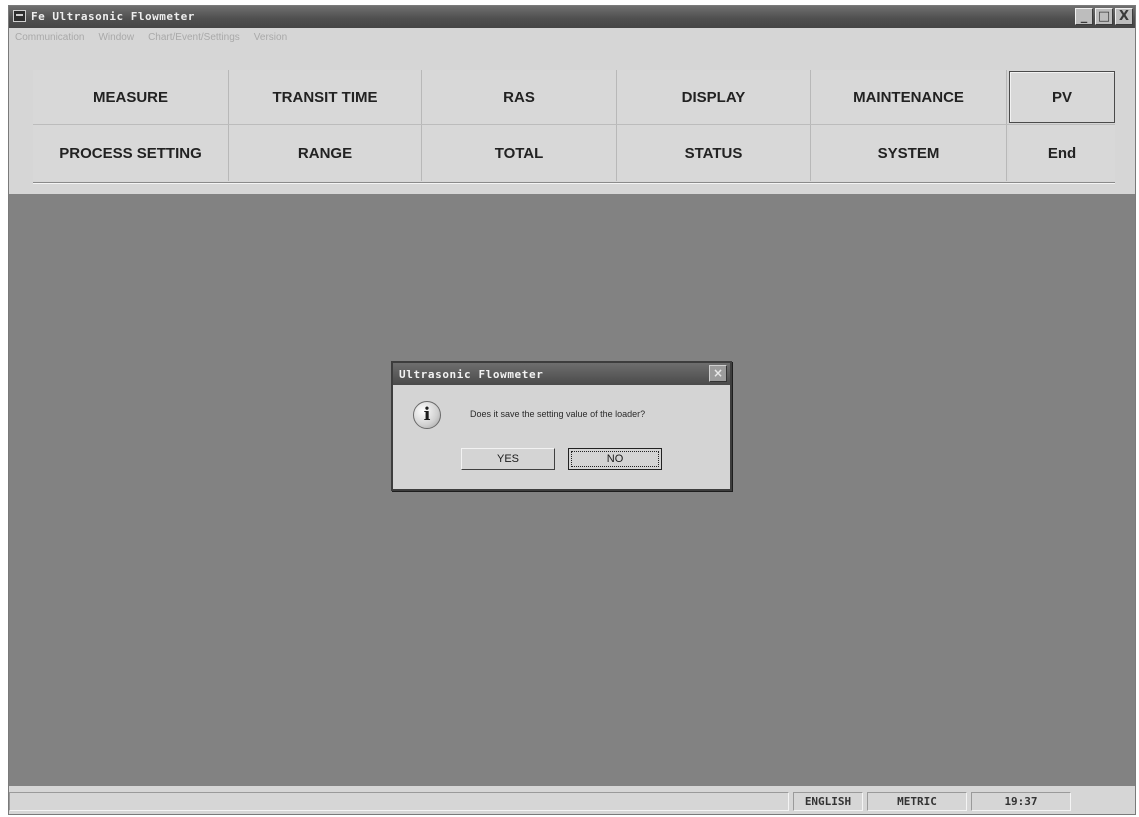 The image size is (1139, 817). I want to click on display-button: DISPLAY, so click(714, 97).